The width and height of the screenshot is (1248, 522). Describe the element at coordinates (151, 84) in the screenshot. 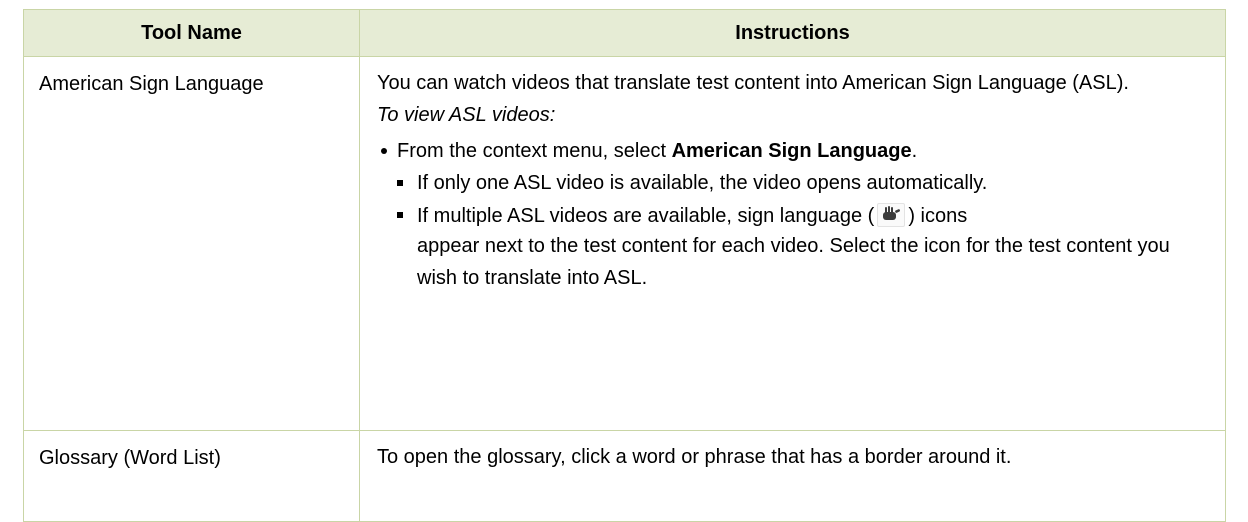

I see `tool-name: American Sign Language` at that location.